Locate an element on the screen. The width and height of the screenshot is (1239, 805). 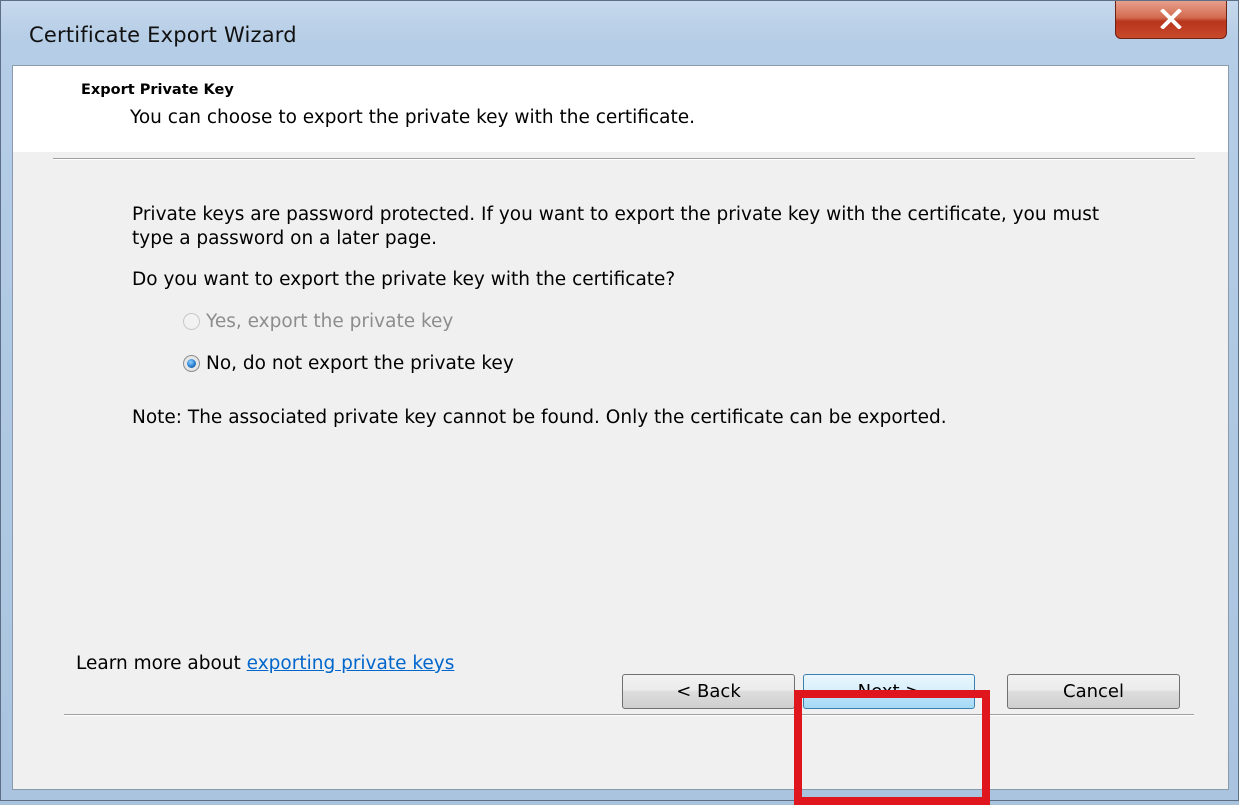
back-button: < Back is located at coordinates (708, 691).